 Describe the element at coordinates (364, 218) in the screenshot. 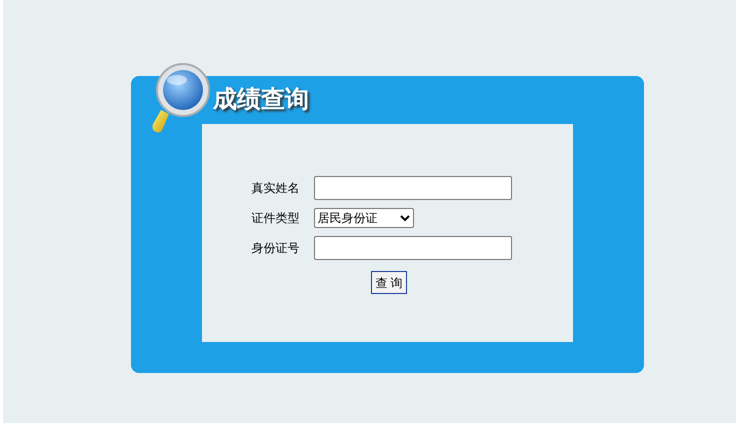

I see `id-type-dropdown: 居民身份证` at that location.